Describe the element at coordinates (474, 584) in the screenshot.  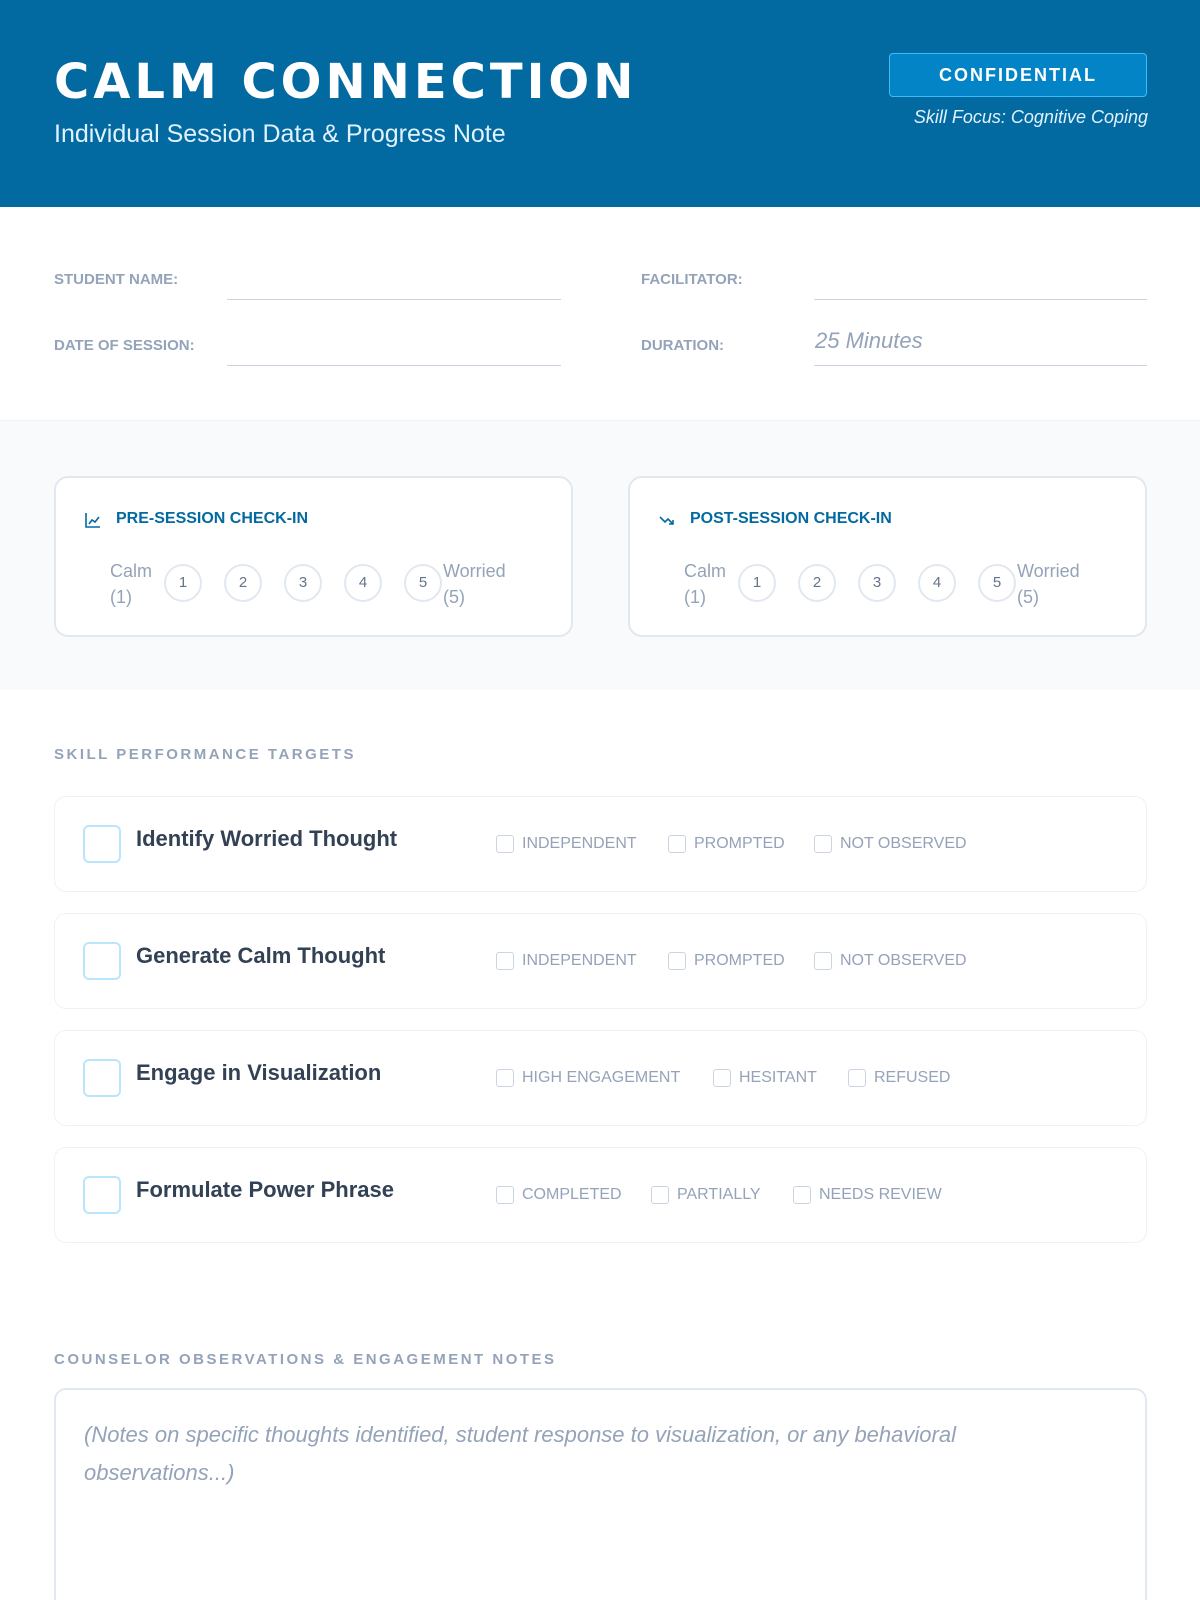
I see `pre-worried-label: Worried (5)` at that location.